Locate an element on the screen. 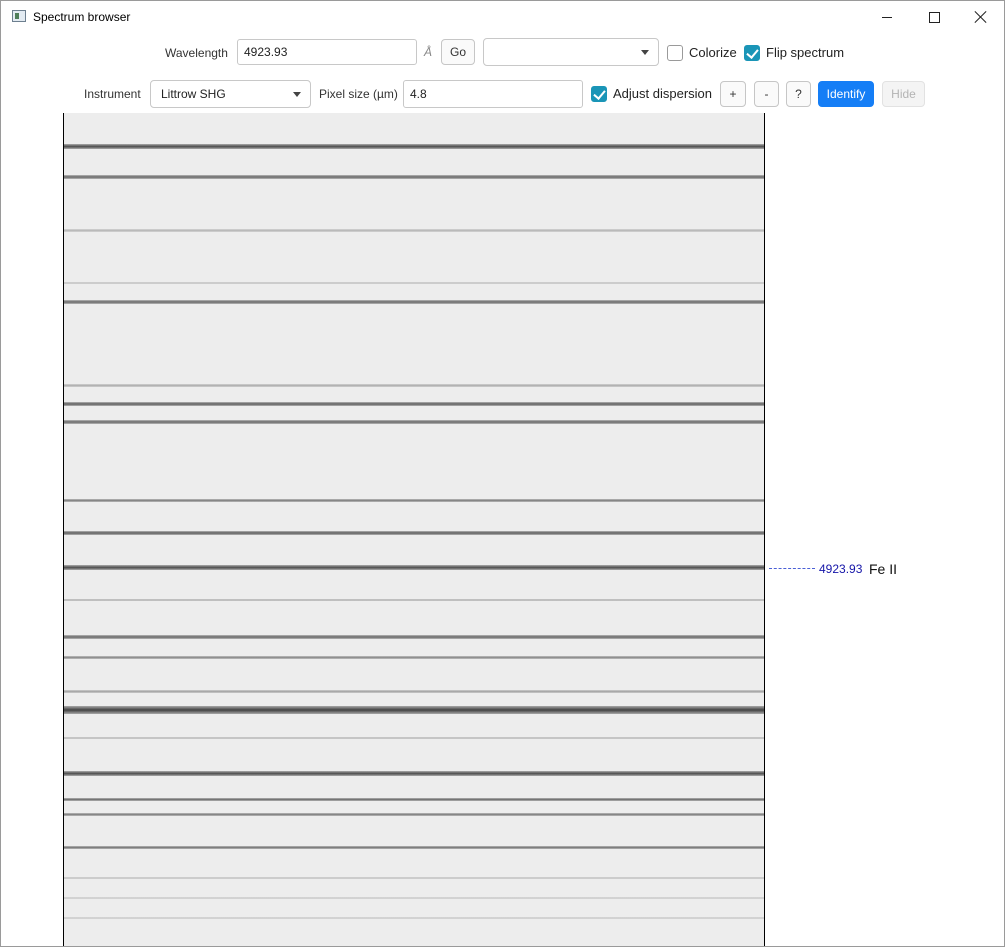  title-bar: Spectrum browser is located at coordinates (502, 17).